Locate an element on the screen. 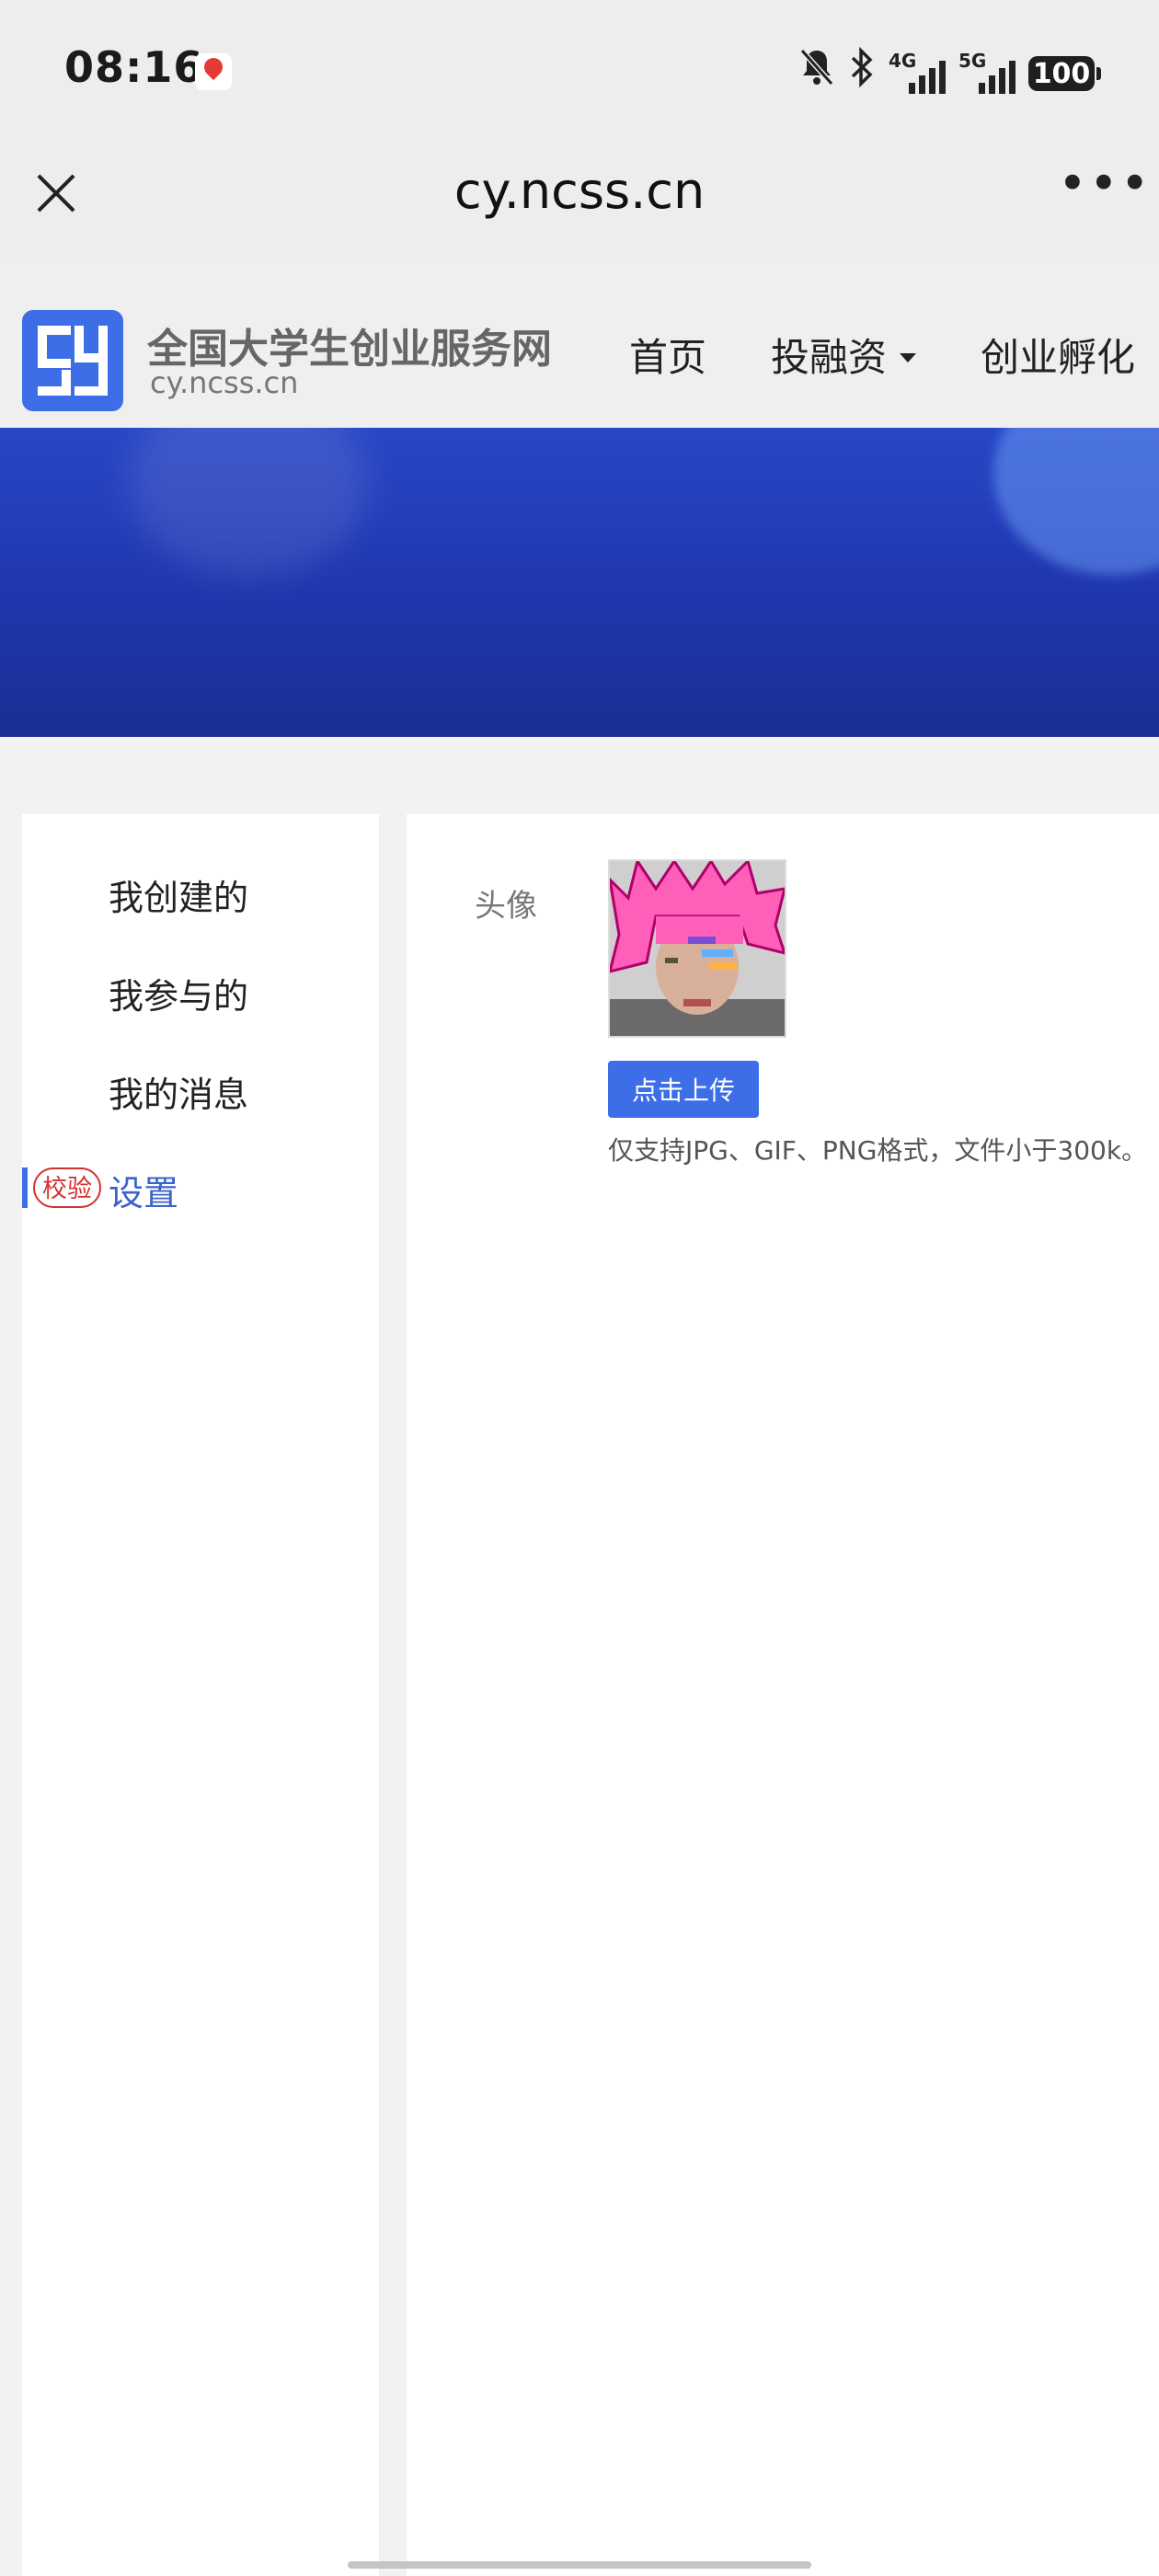 The image size is (1159, 2576). upload-avatar-button: 点击上传 is located at coordinates (683, 1089).